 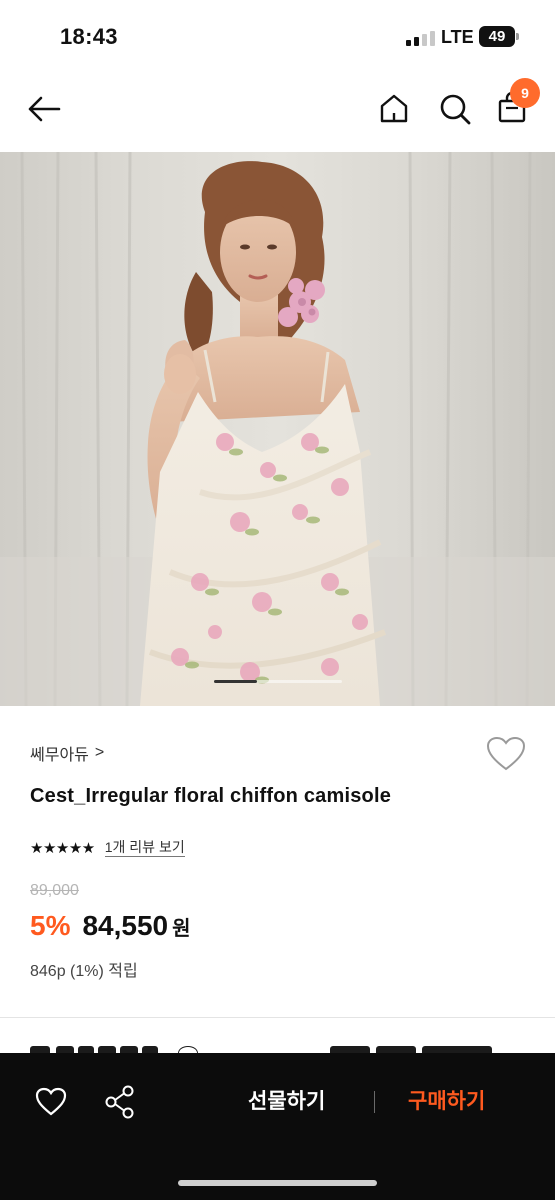 What do you see at coordinates (374, 1102) in the screenshot?
I see `action-divider` at bounding box center [374, 1102].